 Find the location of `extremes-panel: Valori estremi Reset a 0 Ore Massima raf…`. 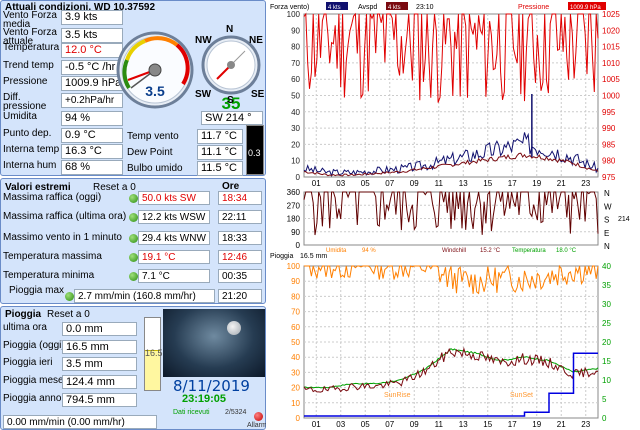

extremes-panel: Valori estremi Reset a 0 Ore Massima raf… is located at coordinates (133, 241).